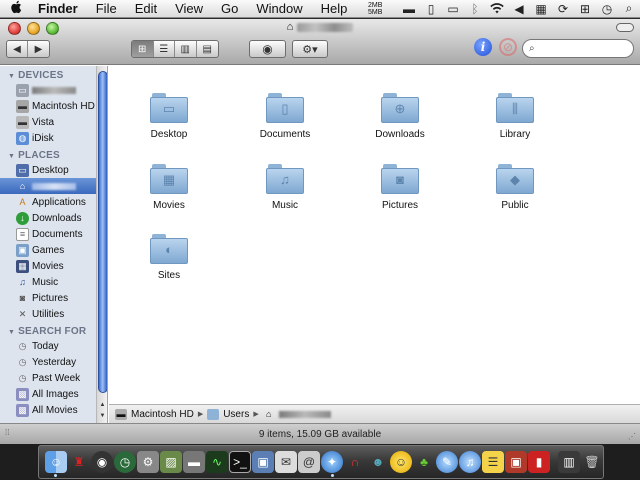 The height and width of the screenshot is (480, 640). What do you see at coordinates (401, 462) in the screenshot?
I see `adium-dock-icon: ☺` at bounding box center [401, 462].